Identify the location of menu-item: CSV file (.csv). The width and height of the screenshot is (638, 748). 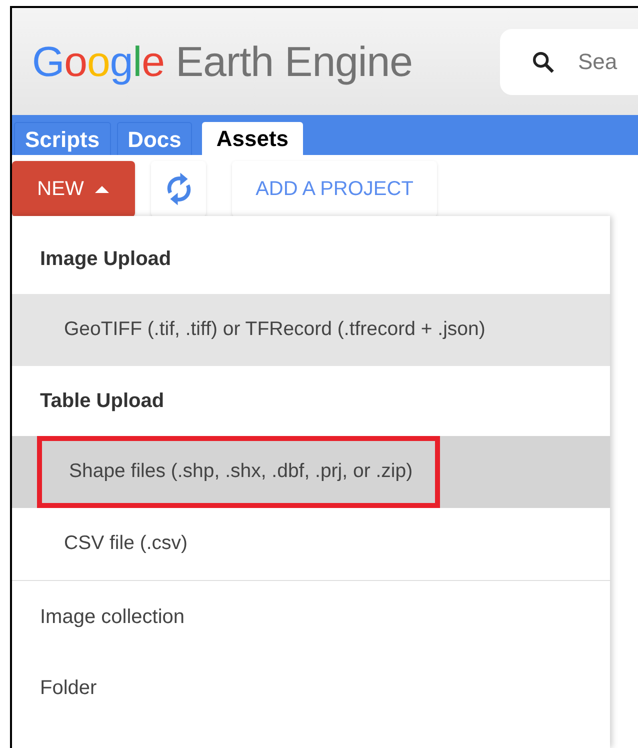
(311, 544).